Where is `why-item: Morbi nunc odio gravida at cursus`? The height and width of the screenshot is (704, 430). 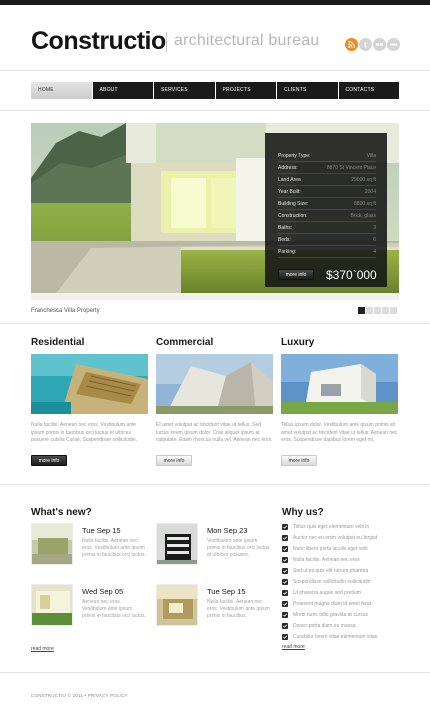 why-item: Morbi nunc odio gravida at cursus is located at coordinates (341, 616).